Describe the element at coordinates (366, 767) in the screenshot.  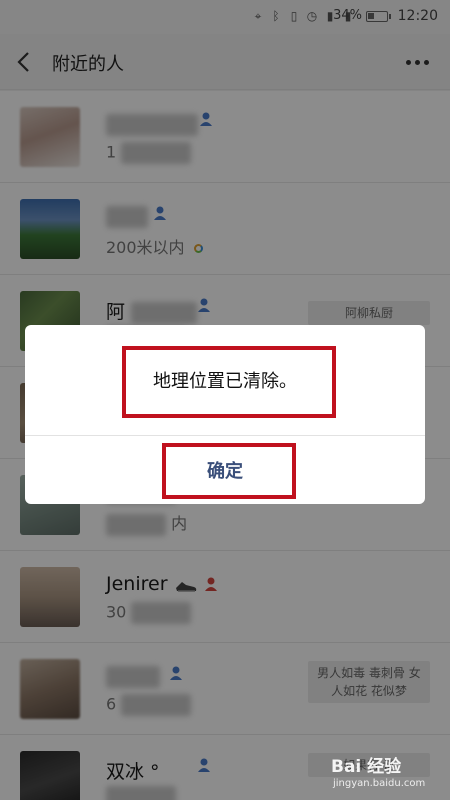
I see `watermark-logo: Bai 经验` at that location.